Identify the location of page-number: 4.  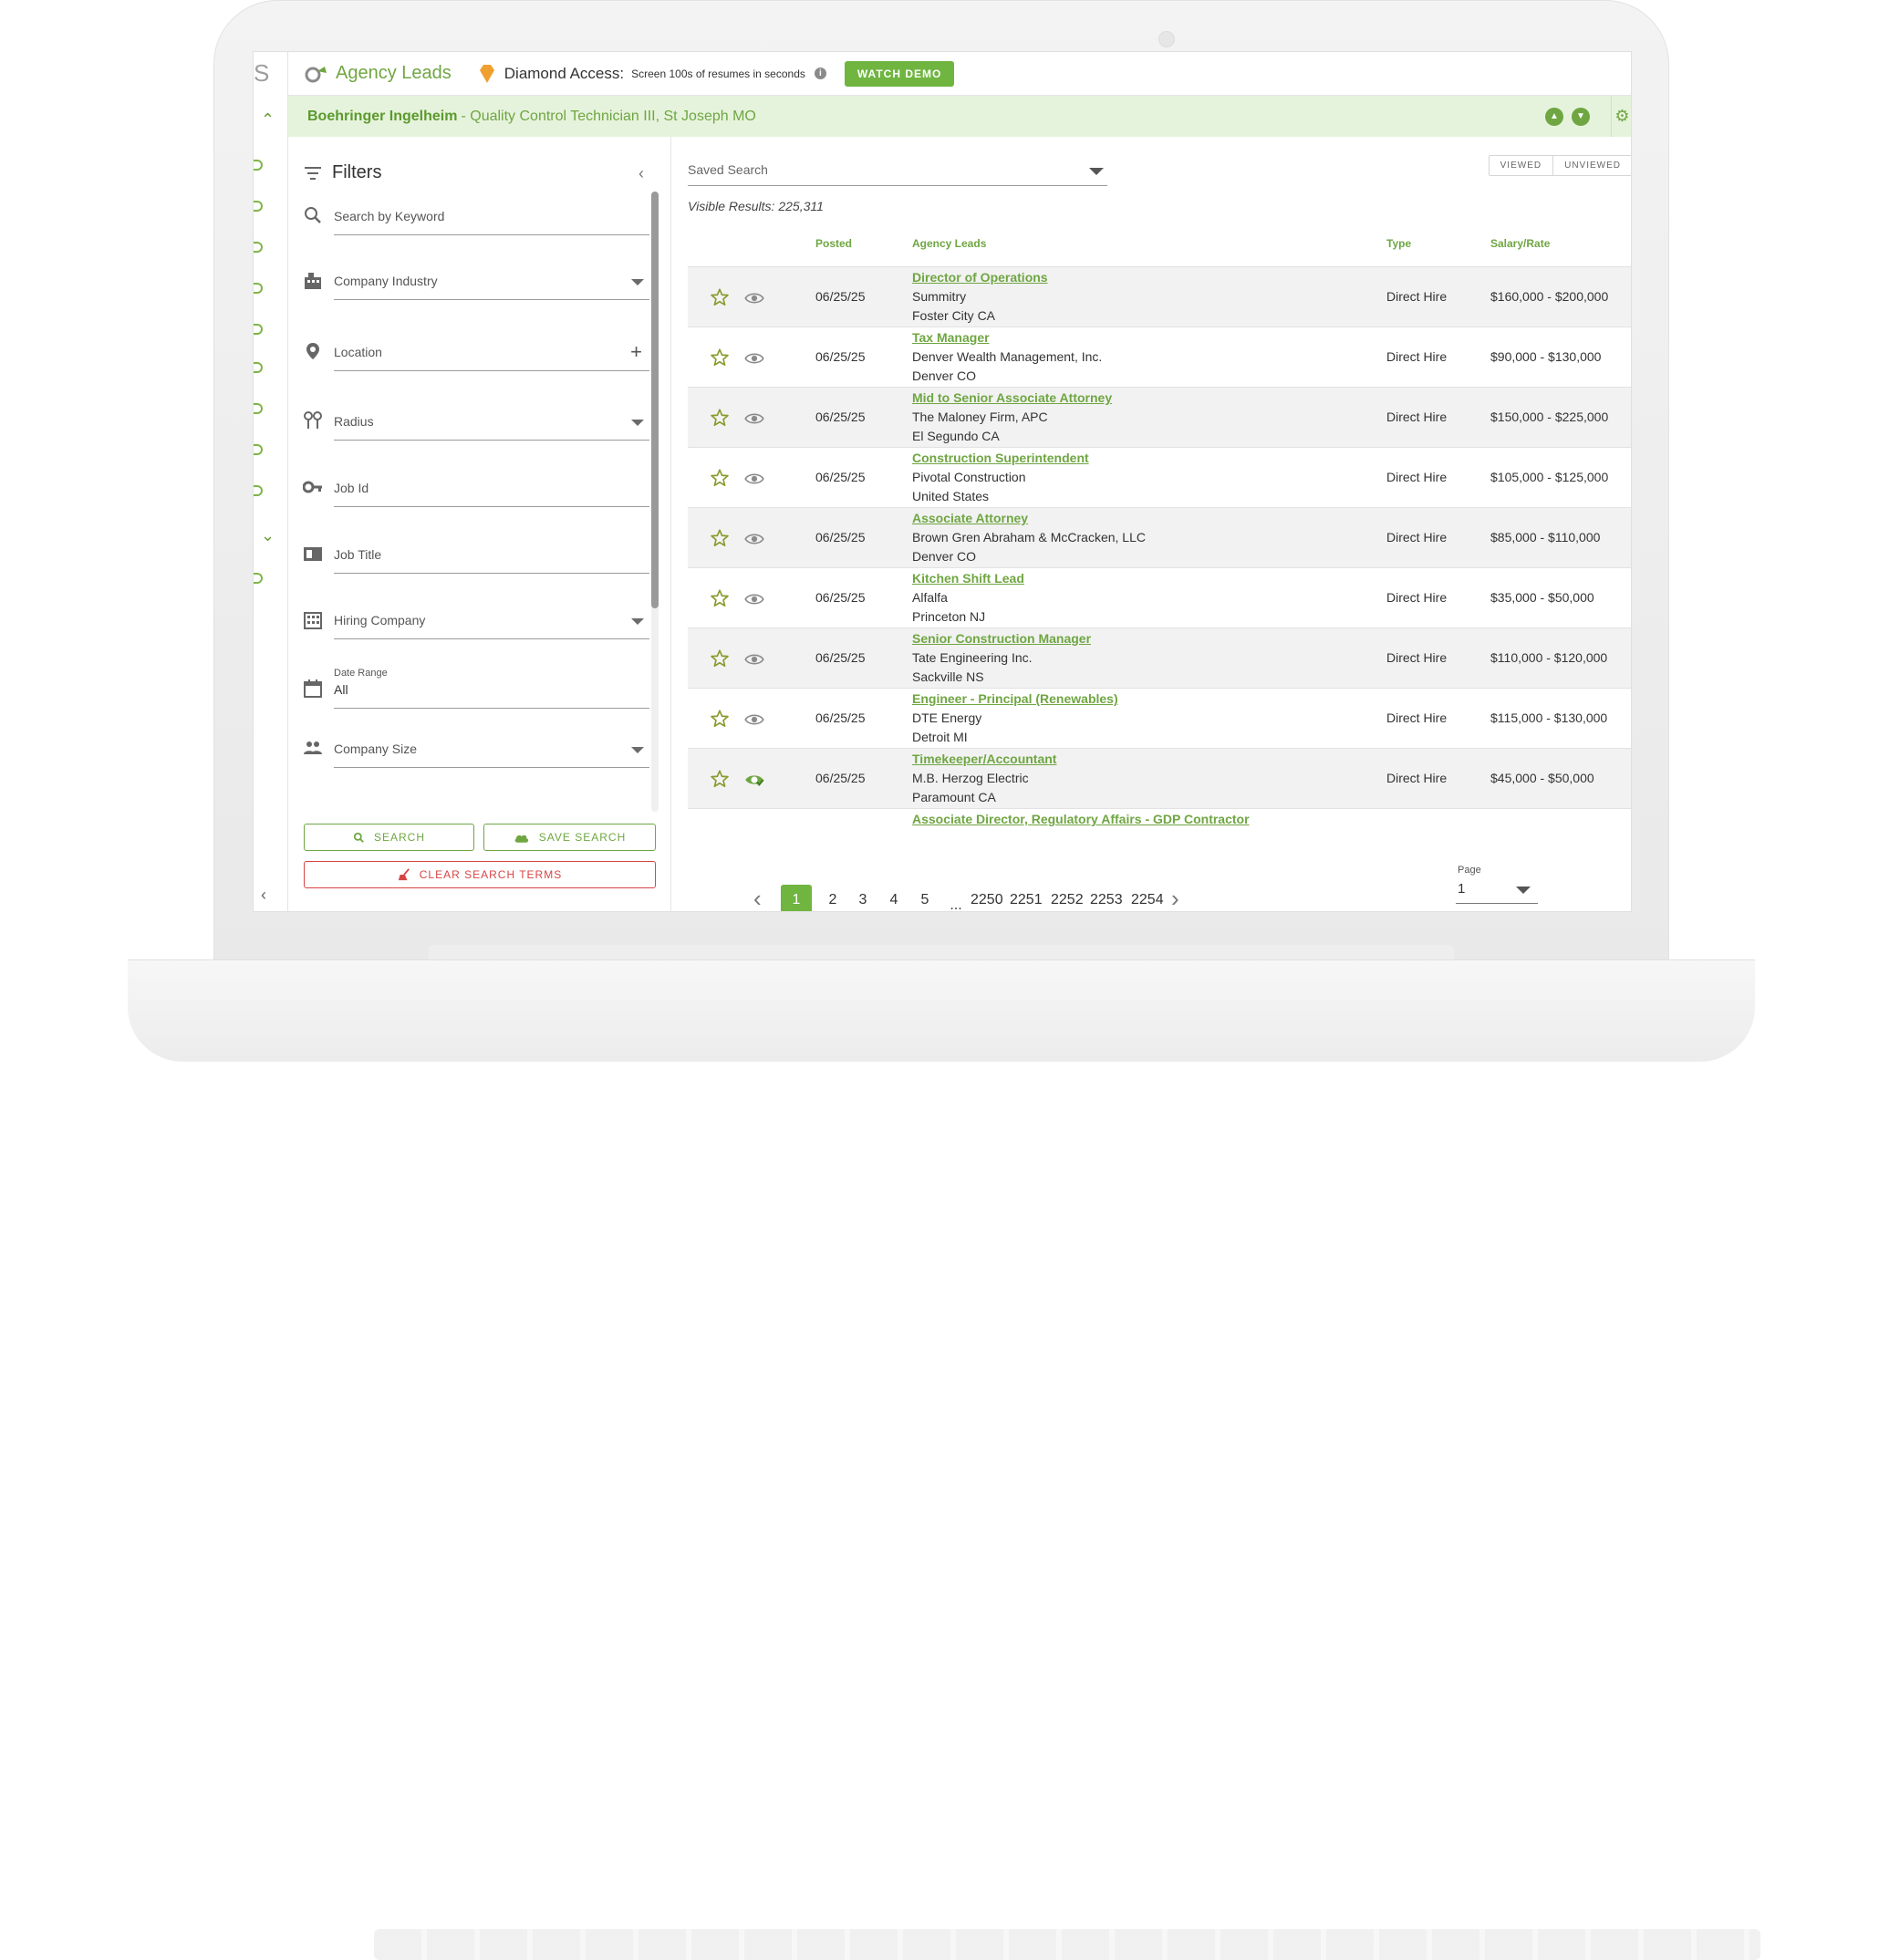
(893, 898).